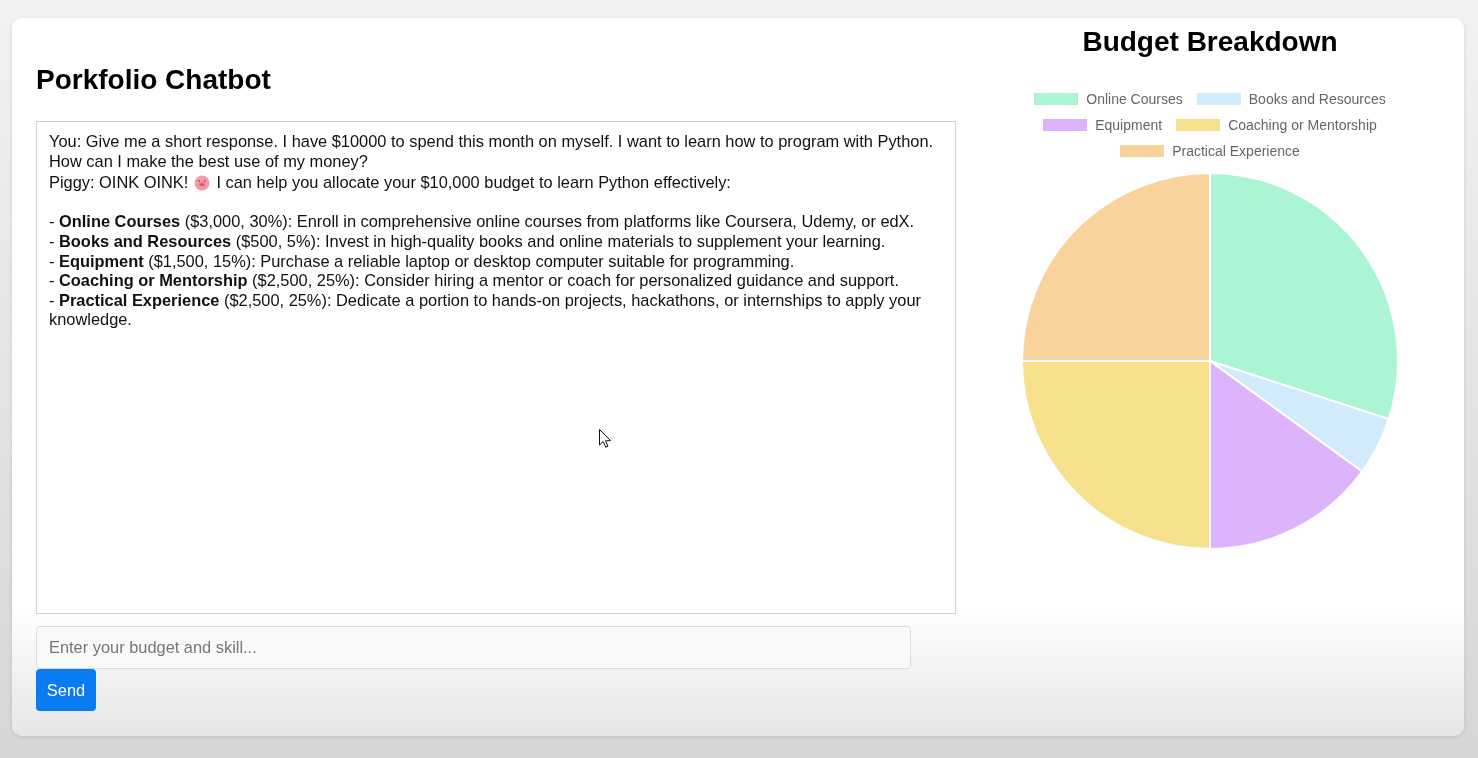 This screenshot has height=758, width=1478. I want to click on mouse-pointer-icon, so click(605, 438).